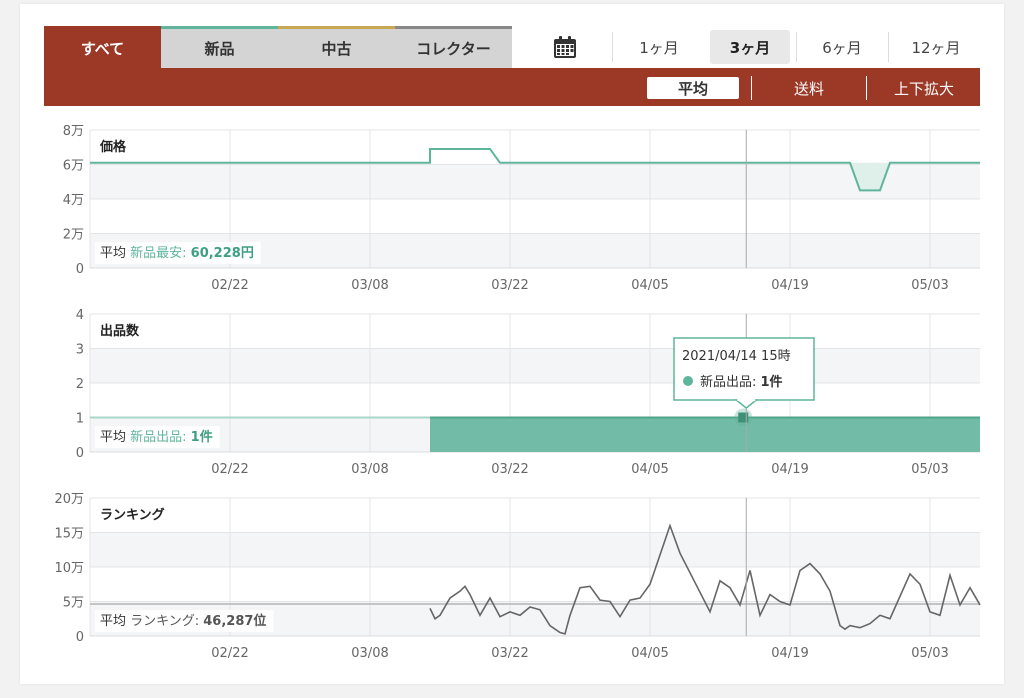  I want to click on y-tick-label: 8万, so click(73, 131).